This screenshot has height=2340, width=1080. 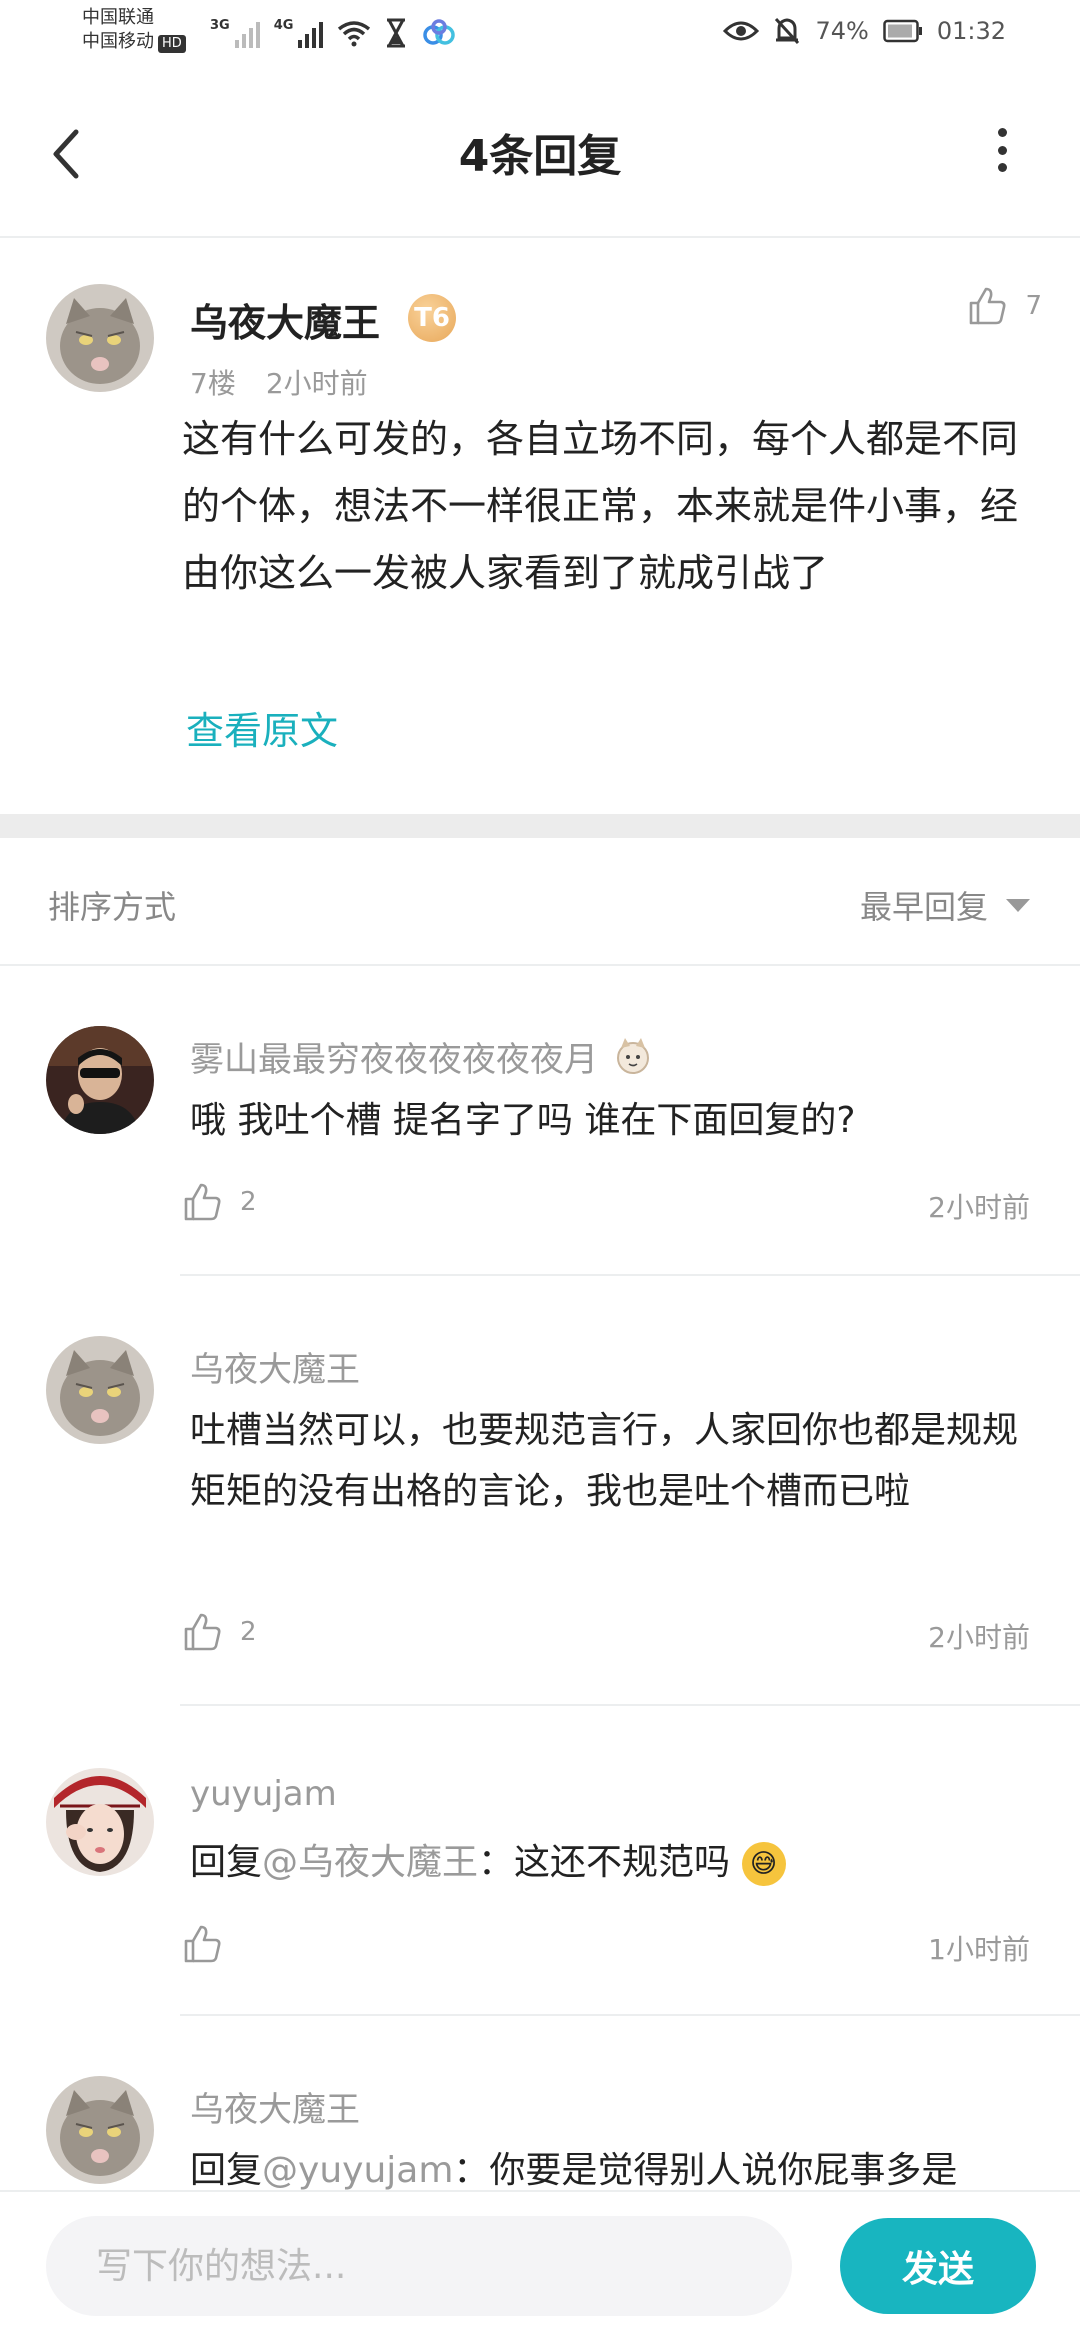 I want to click on system-icons: 74% 01:32, so click(x=864, y=31).